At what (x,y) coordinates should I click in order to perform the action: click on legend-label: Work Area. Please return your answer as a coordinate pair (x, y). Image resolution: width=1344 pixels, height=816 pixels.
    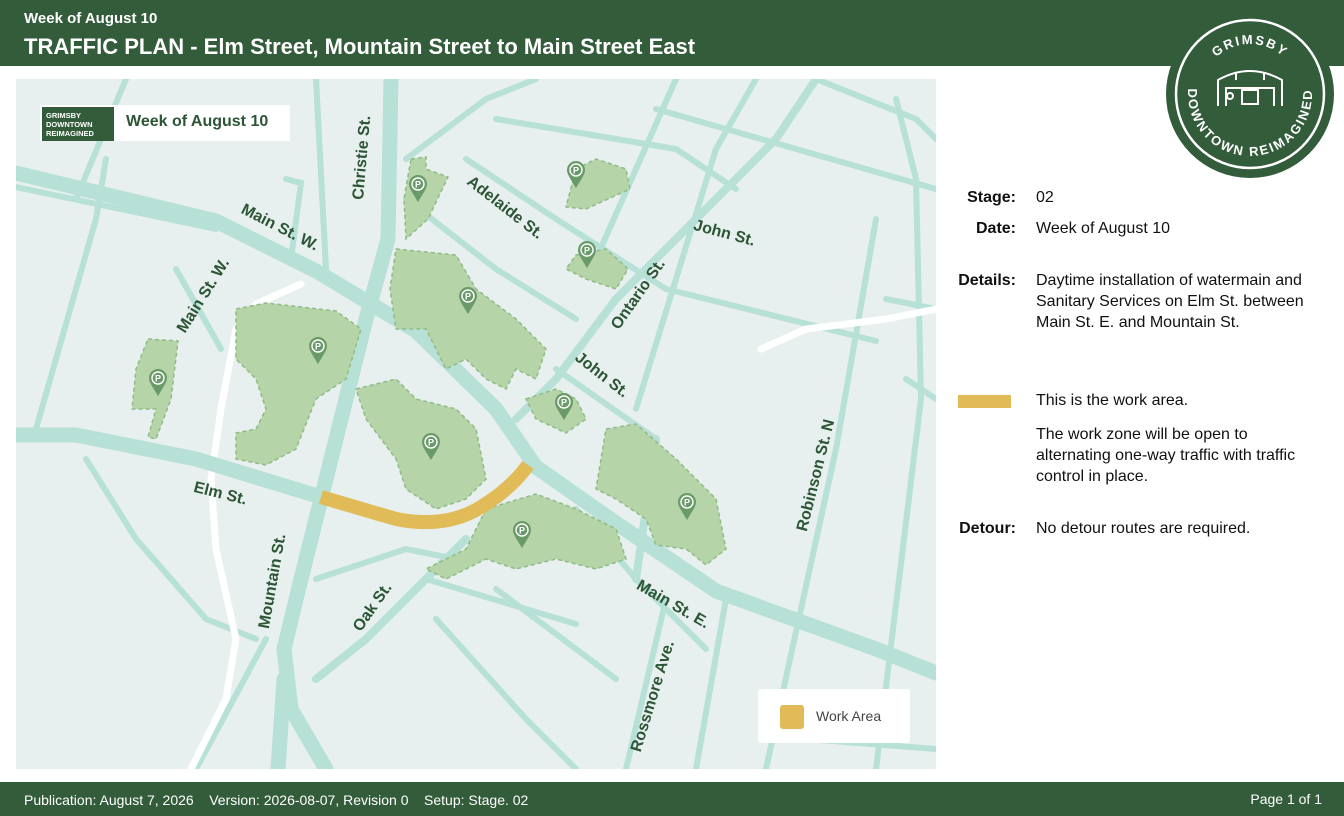
    Looking at the image, I should click on (849, 716).